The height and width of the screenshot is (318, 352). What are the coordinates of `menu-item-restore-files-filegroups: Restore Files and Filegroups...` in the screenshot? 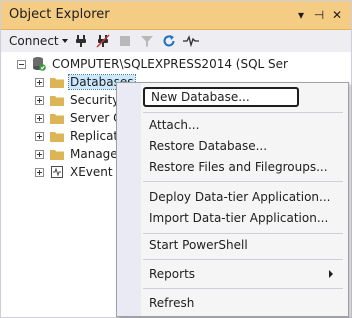 It's located at (243, 167).